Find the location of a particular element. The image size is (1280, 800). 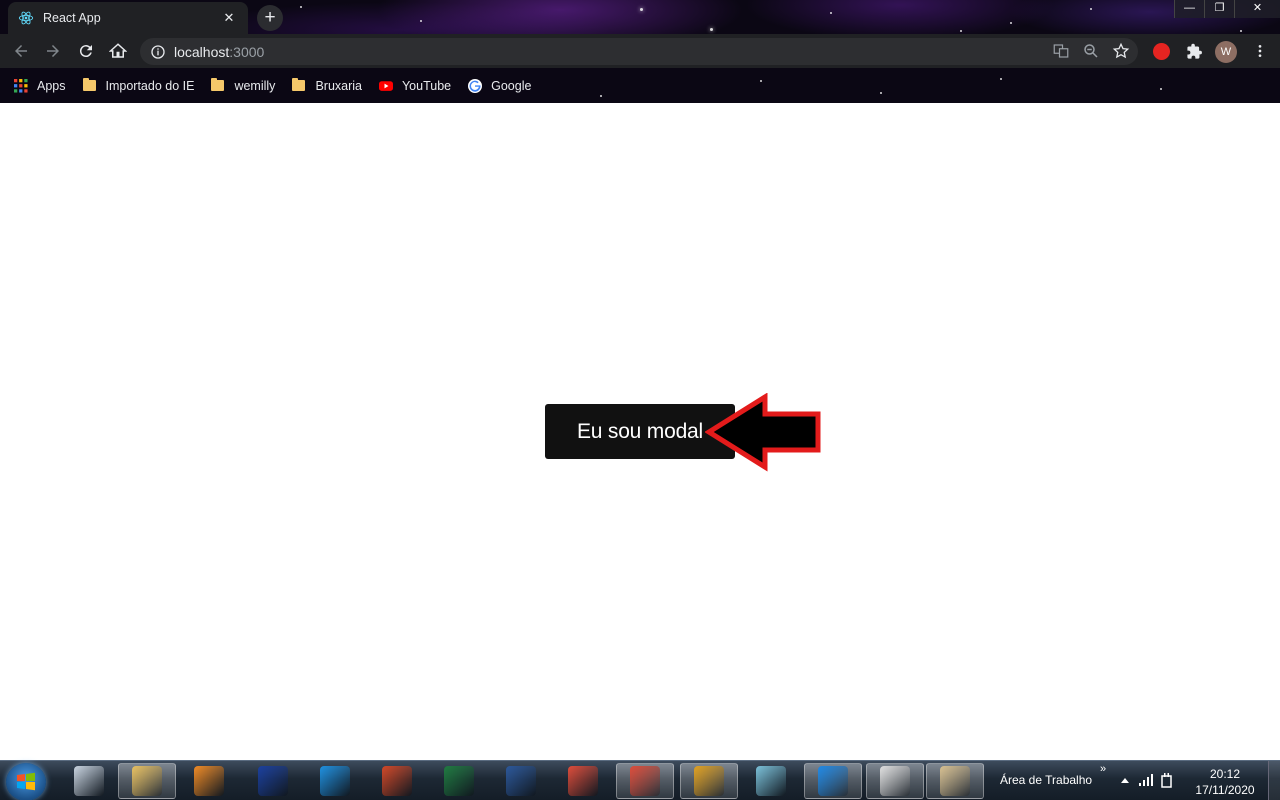

bookmark-youtube: YouTube is located at coordinates (415, 85).